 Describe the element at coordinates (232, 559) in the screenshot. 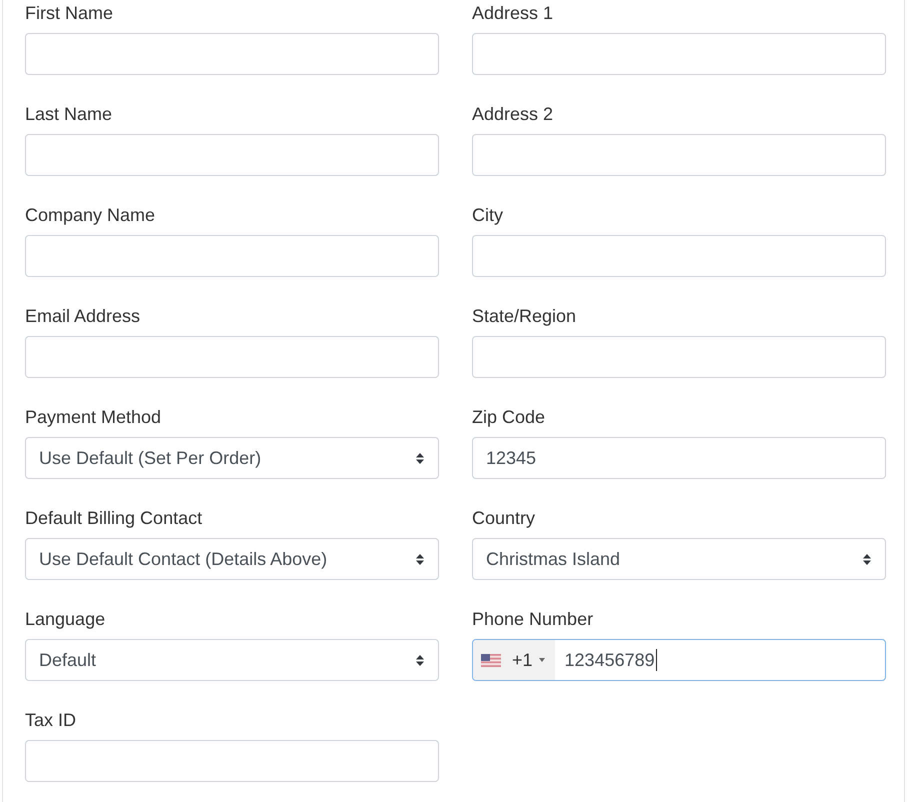

I see `select-field: Use Default Contact (Details Above)` at that location.